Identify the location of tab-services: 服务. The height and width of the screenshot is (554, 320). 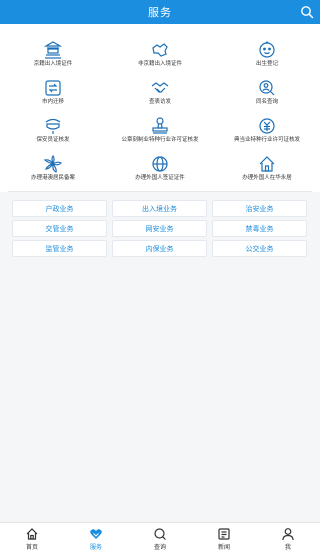
(96, 538).